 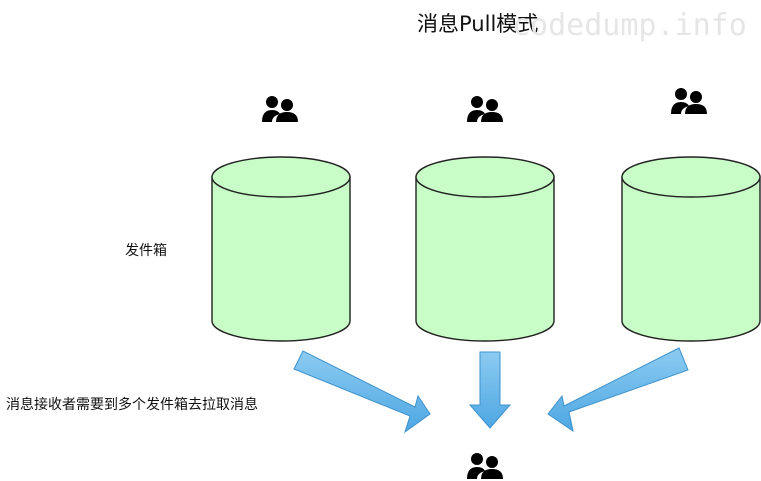 I want to click on pull-arrow-left, so click(x=362, y=392).